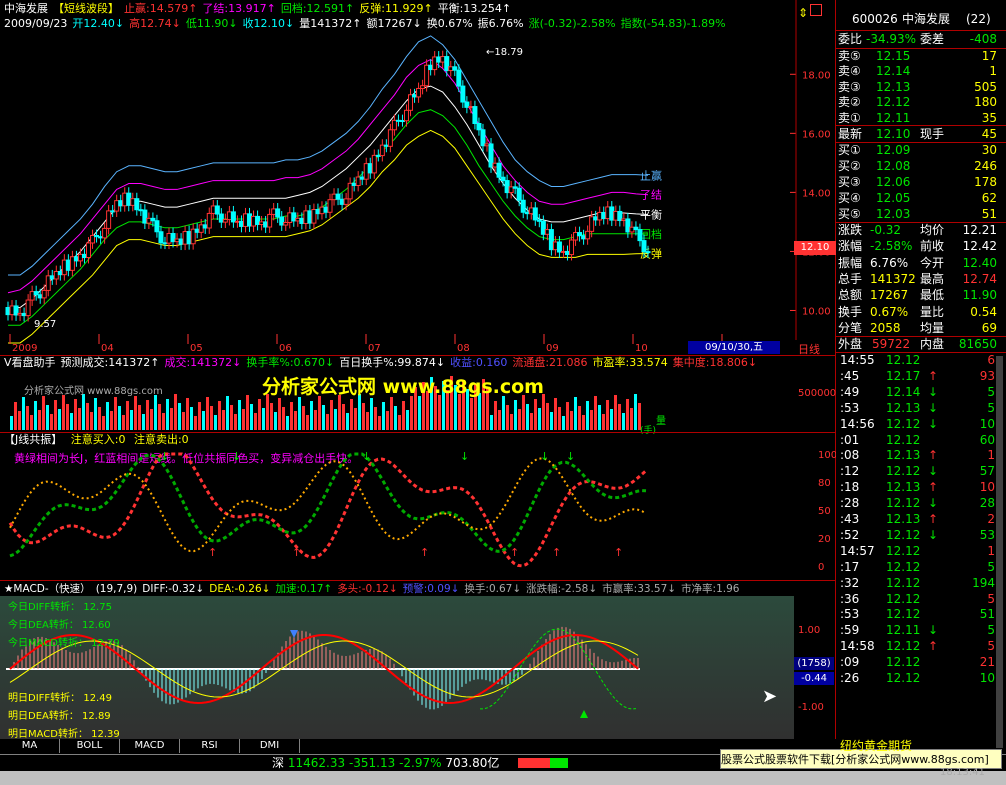 This screenshot has width=1006, height=785. What do you see at coordinates (889, 311) in the screenshot?
I see `stat-value: 0.67%` at bounding box center [889, 311].